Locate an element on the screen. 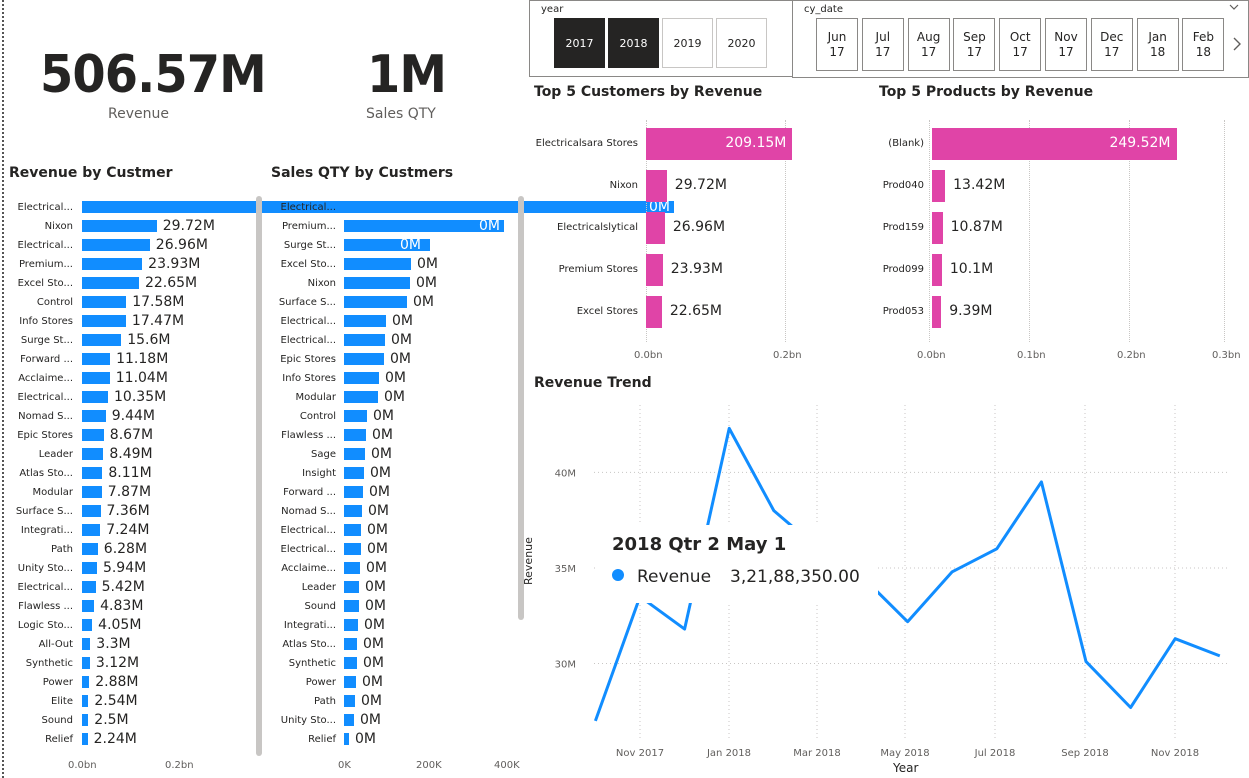  year-option-2017: 2017 is located at coordinates (579, 43).